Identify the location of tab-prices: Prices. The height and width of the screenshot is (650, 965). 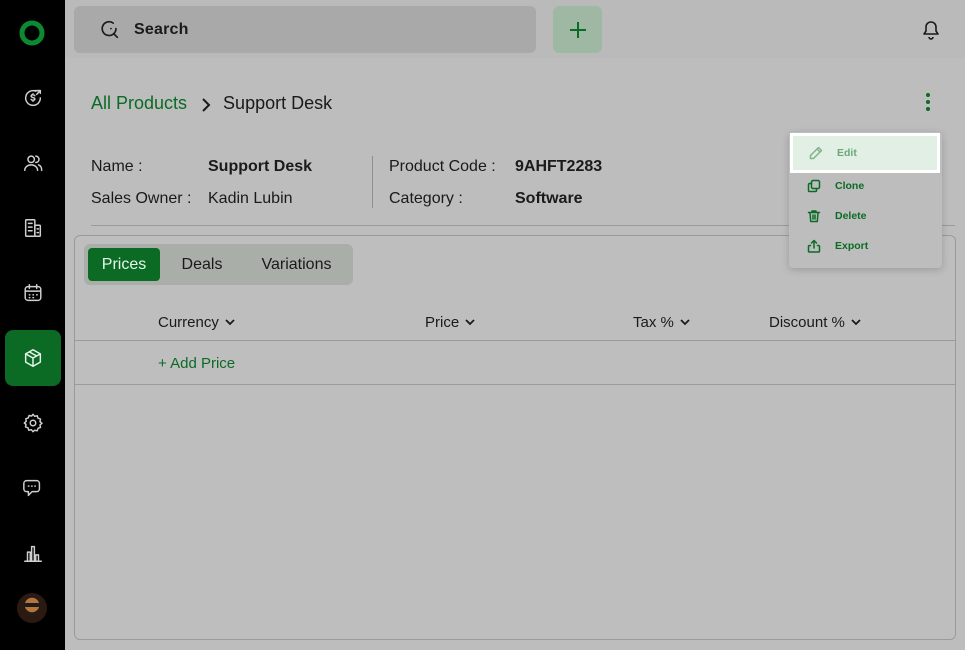
(124, 264).